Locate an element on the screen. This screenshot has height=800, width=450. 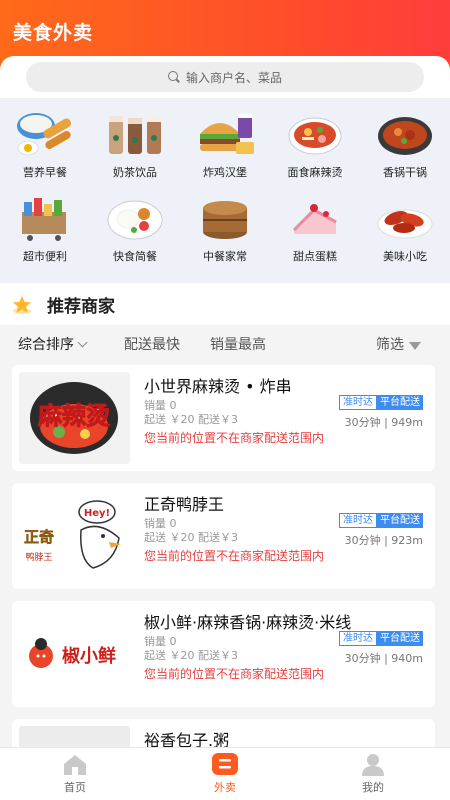
category-label: 营养早餐 is located at coordinates (45, 172).